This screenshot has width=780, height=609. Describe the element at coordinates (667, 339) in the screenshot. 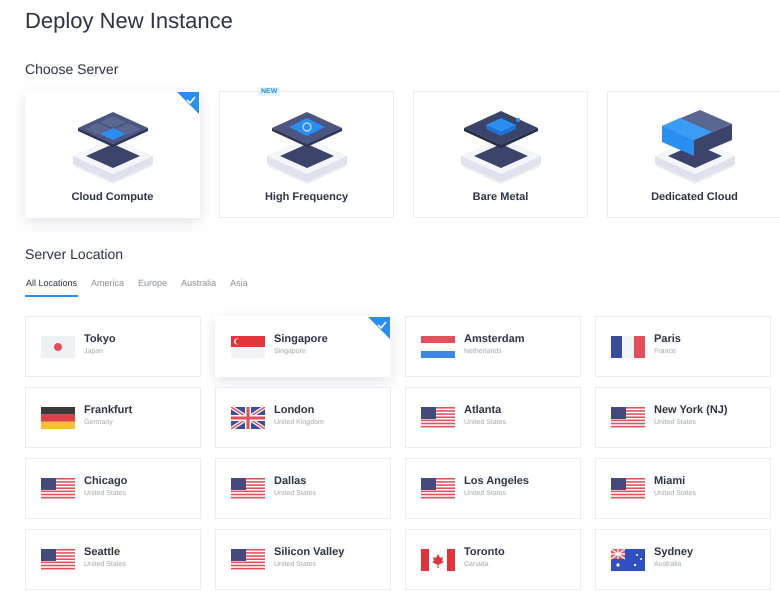

I see `city-name: Paris` at that location.